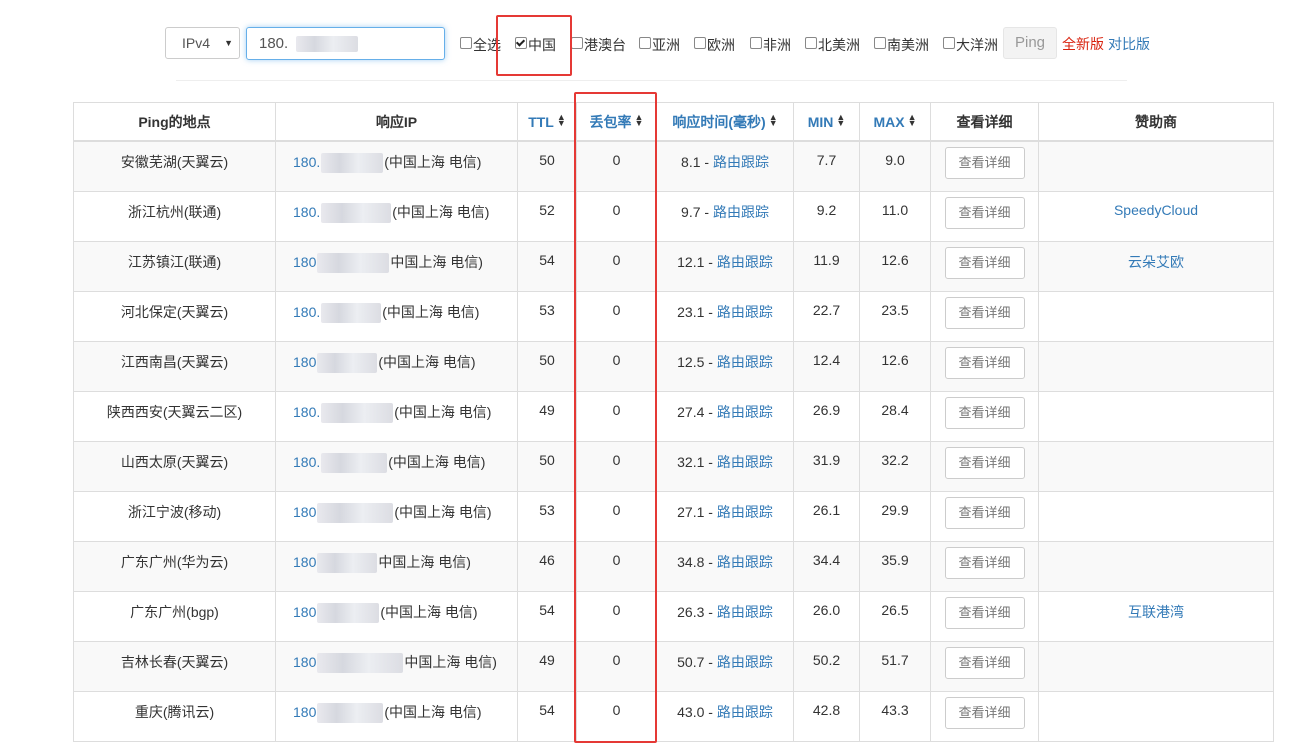 The height and width of the screenshot is (754, 1306). Describe the element at coordinates (605, 45) in the screenshot. I see `checkbox-label: 港澳台` at that location.